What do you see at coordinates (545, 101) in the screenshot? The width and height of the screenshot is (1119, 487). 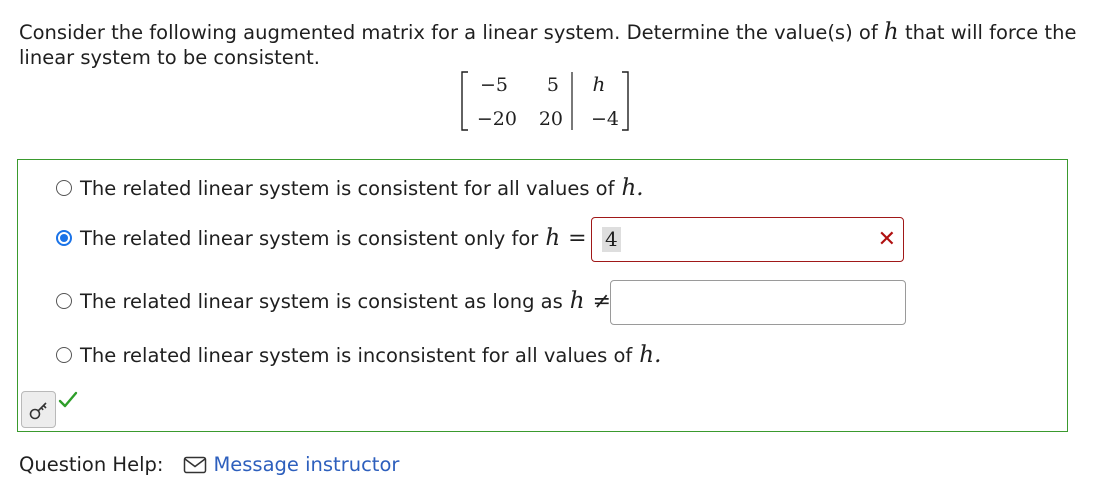 I see `augmented-matrix: −5 5 h −20 20 −4` at bounding box center [545, 101].